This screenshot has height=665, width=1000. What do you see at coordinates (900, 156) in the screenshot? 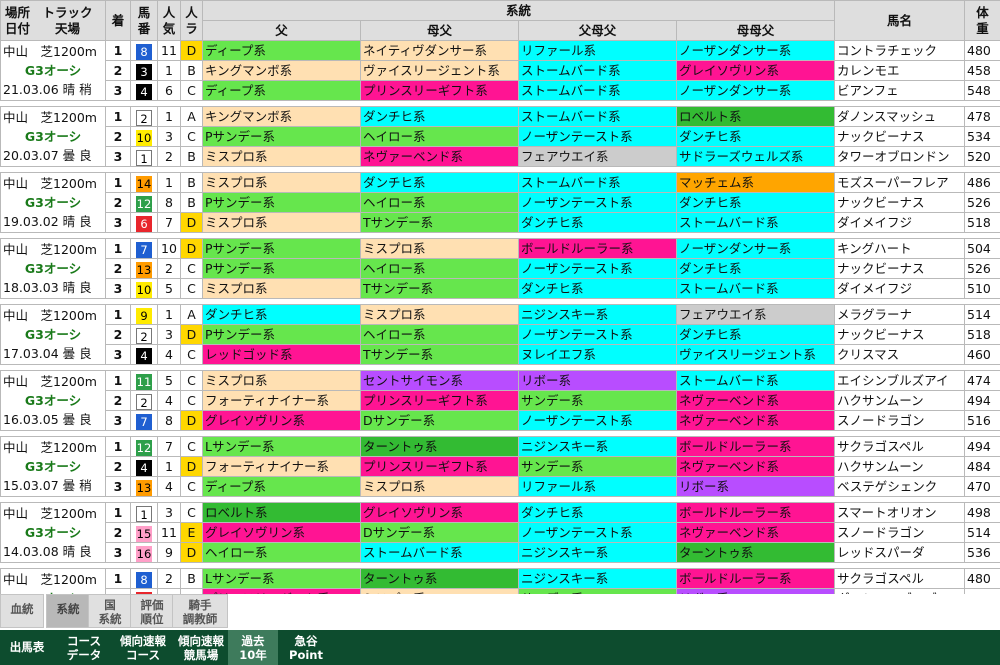
I see `horse-name: タワーオブロンドン` at bounding box center [900, 156].